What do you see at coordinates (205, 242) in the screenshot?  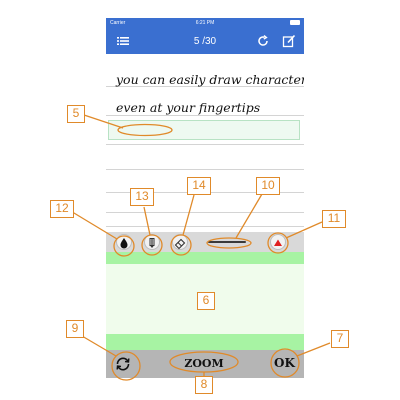 I see `tool-bar` at bounding box center [205, 242].